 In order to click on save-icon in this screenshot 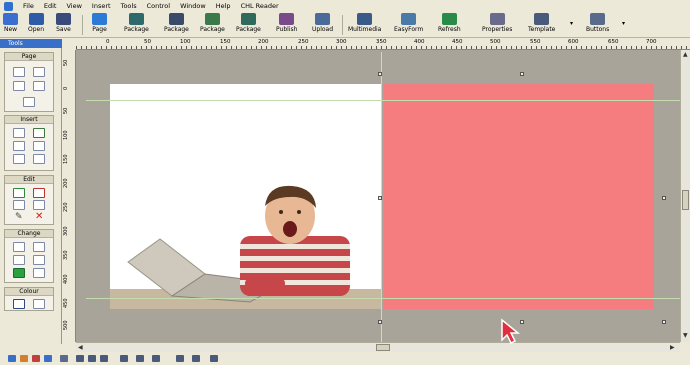, I will do `click(63, 19)`.